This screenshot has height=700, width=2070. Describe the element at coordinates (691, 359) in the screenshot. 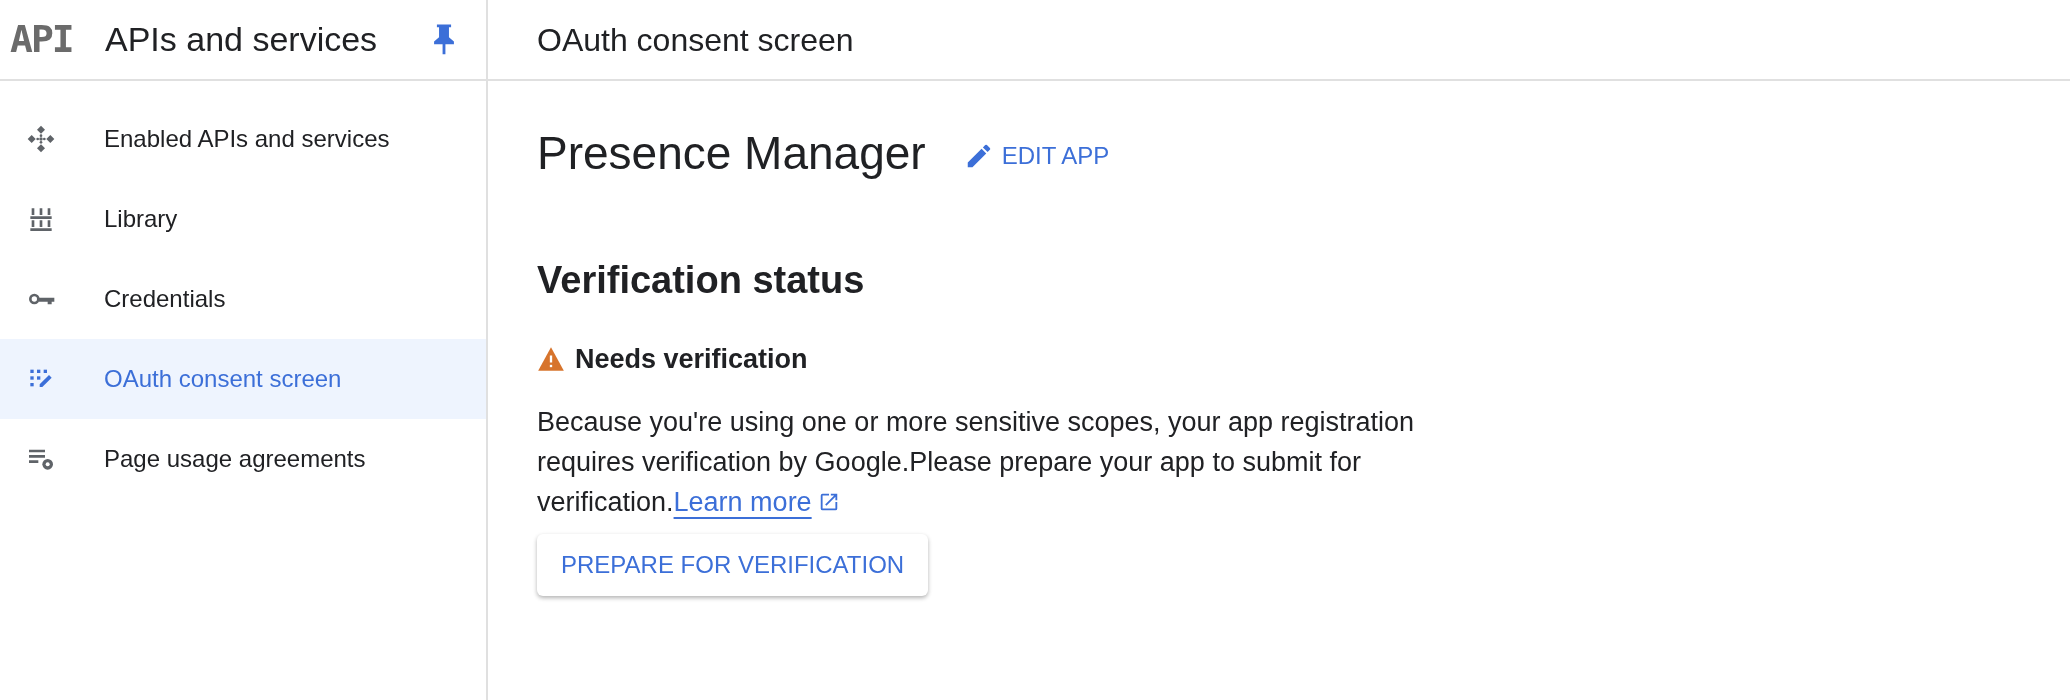

I see `status-label: Needs verification` at that location.